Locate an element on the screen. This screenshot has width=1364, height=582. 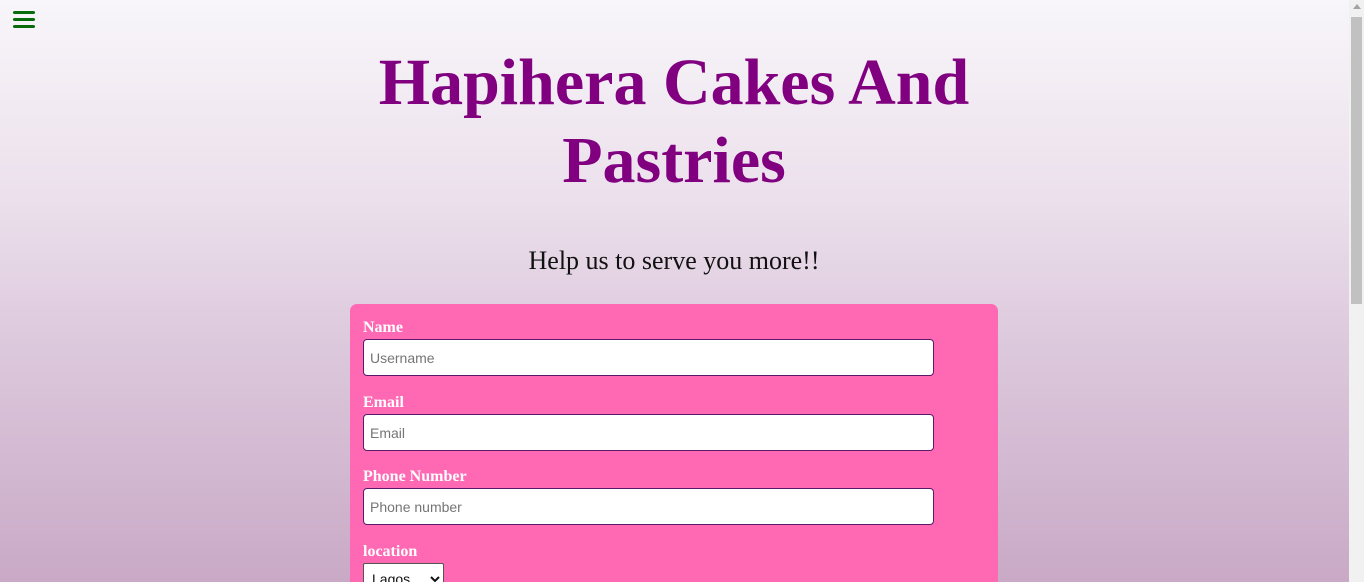
name-input is located at coordinates (648, 357).